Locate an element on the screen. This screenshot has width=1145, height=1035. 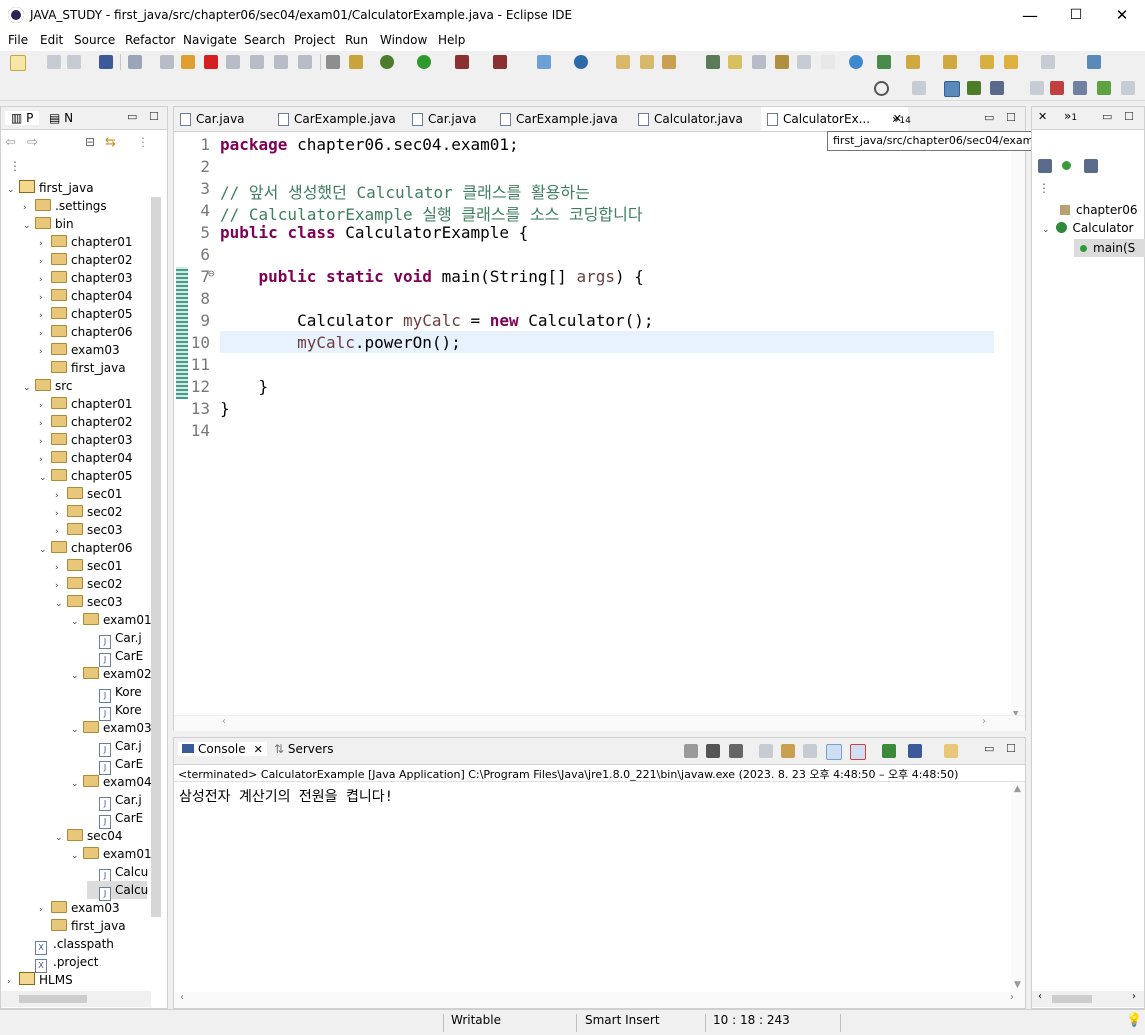
insert-mode-status: Smart Insert is located at coordinates (622, 1020).